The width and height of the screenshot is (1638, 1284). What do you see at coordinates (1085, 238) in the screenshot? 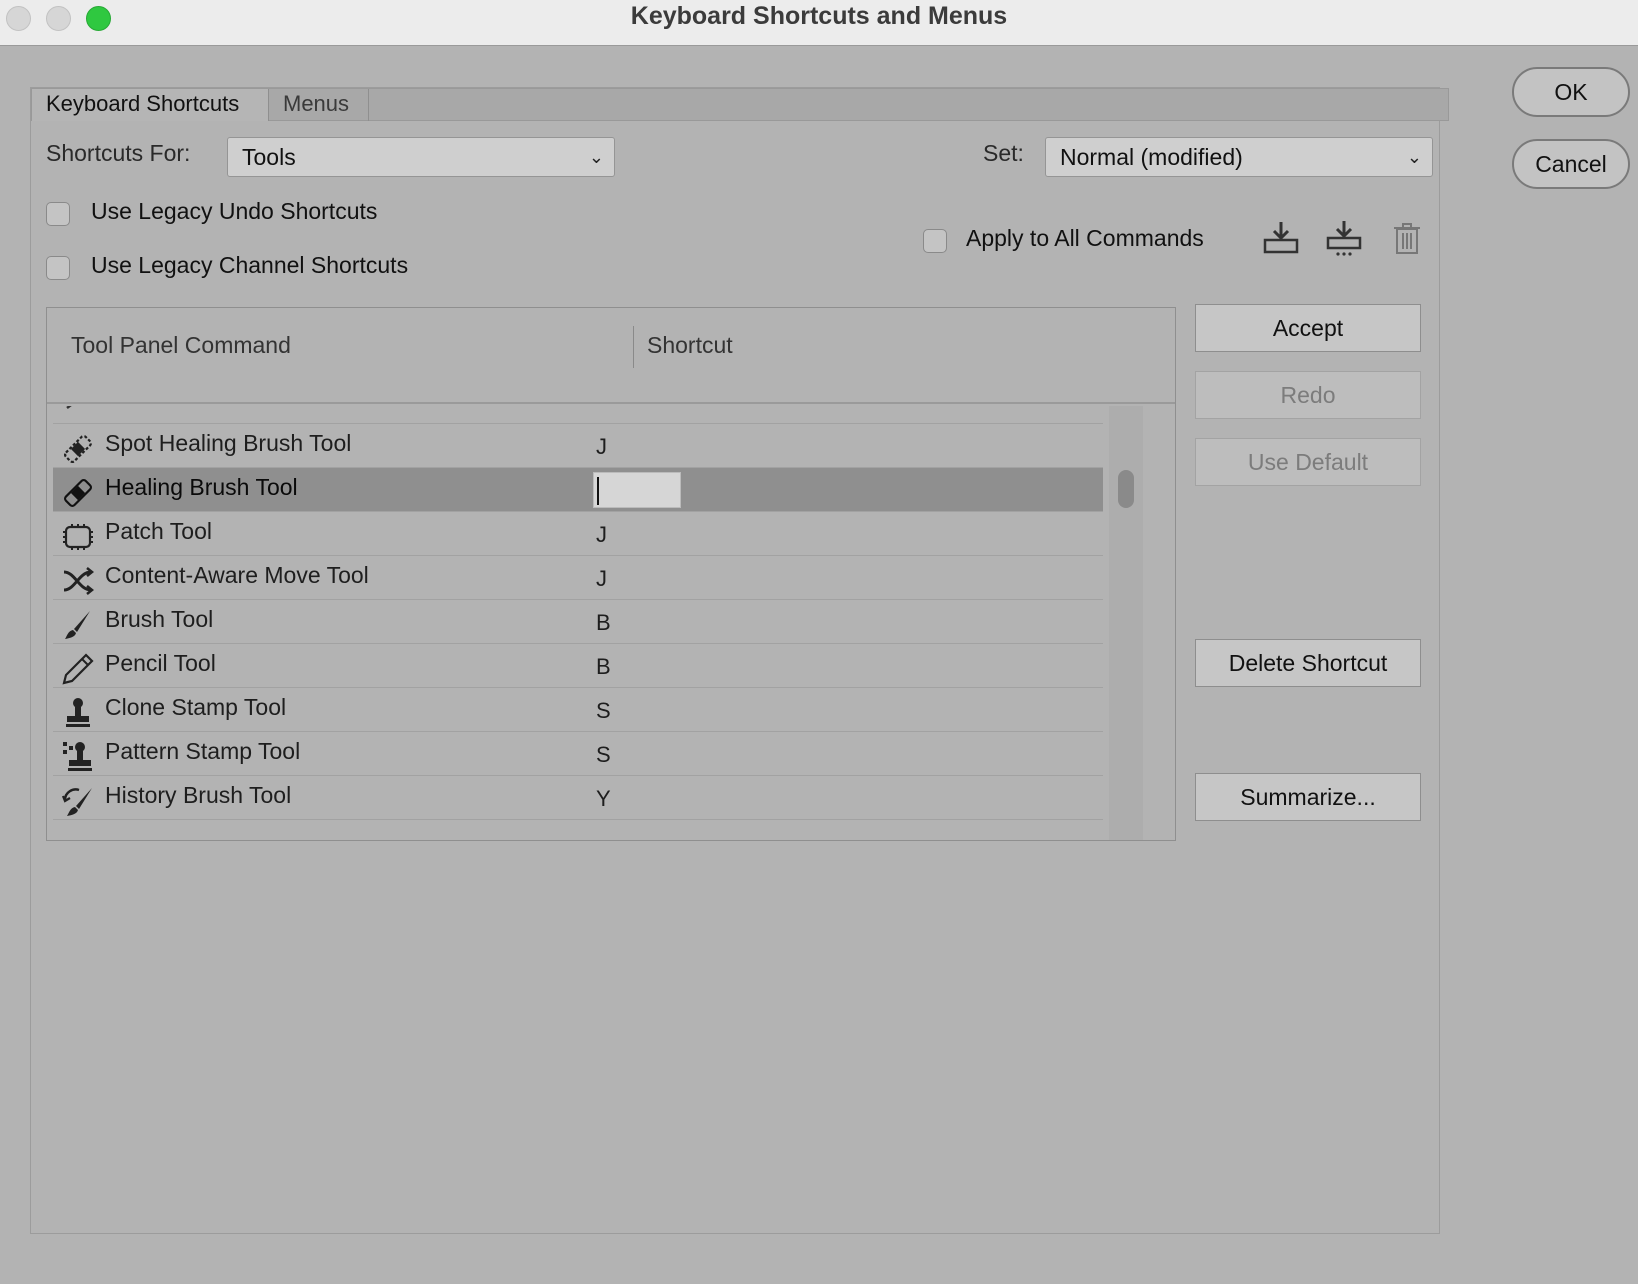
I see `apply-all-label: Apply to All Commands` at bounding box center [1085, 238].